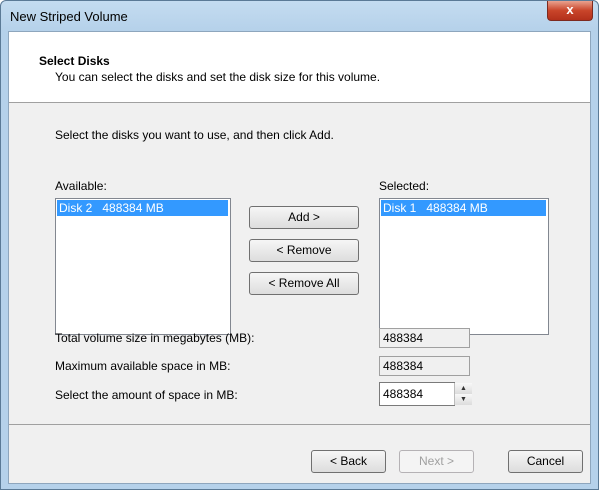 Image resolution: width=599 pixels, height=490 pixels. Describe the element at coordinates (146, 395) in the screenshot. I see `amount-label: Select the amount of space in MB:` at that location.